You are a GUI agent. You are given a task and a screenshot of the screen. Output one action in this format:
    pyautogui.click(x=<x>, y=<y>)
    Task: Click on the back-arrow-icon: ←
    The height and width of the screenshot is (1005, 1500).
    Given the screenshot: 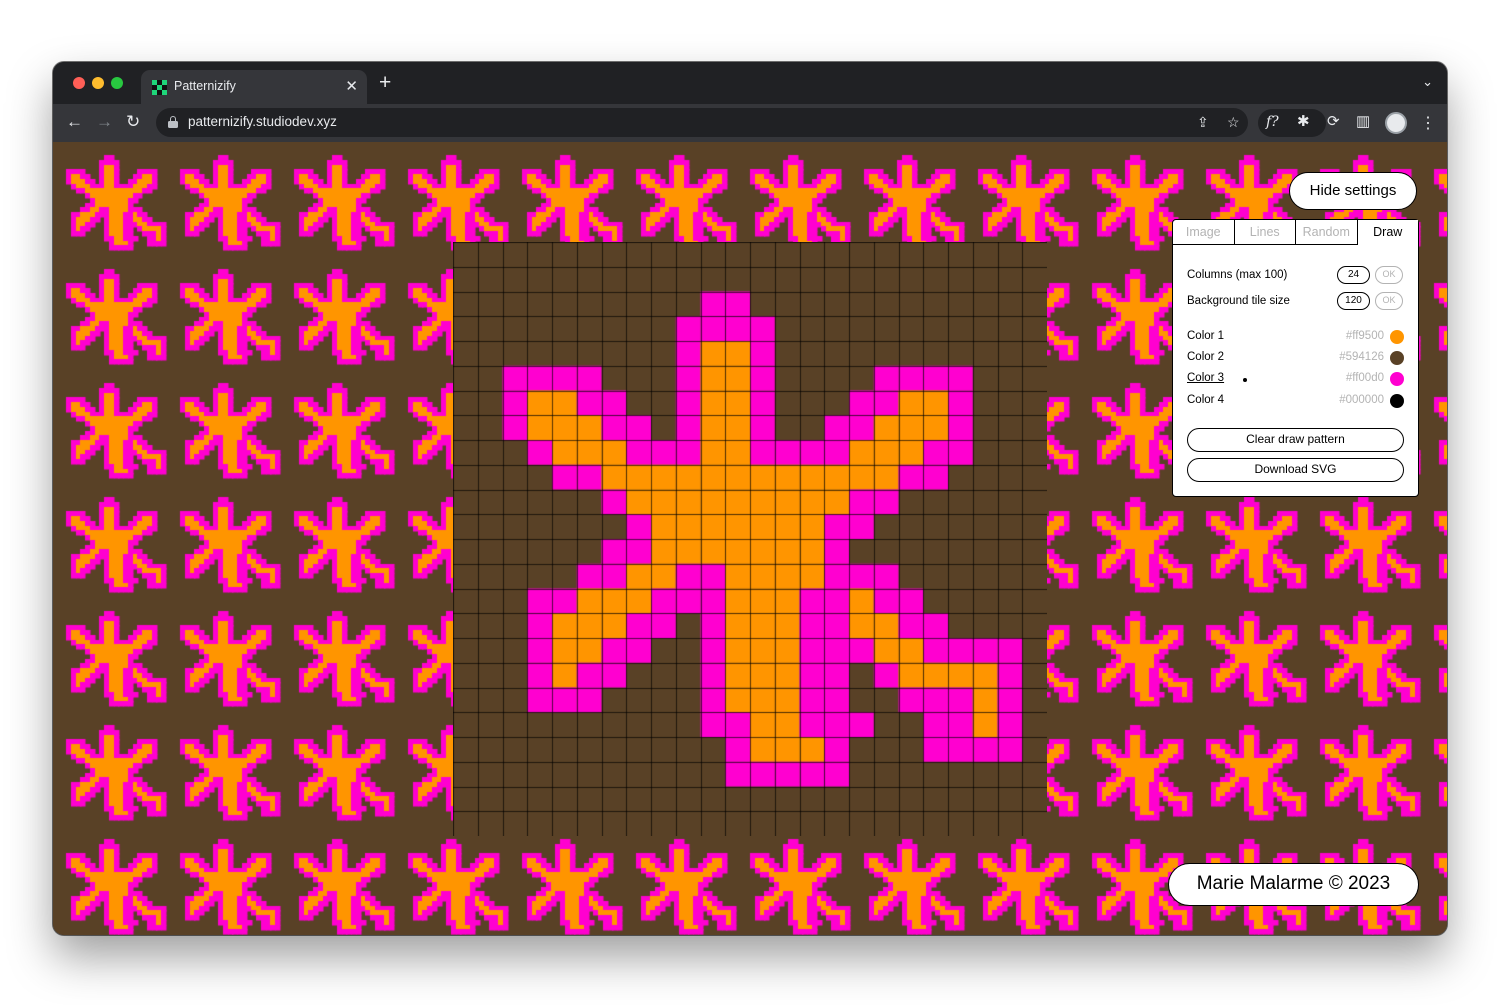 What is the action you would take?
    pyautogui.click(x=74, y=122)
    